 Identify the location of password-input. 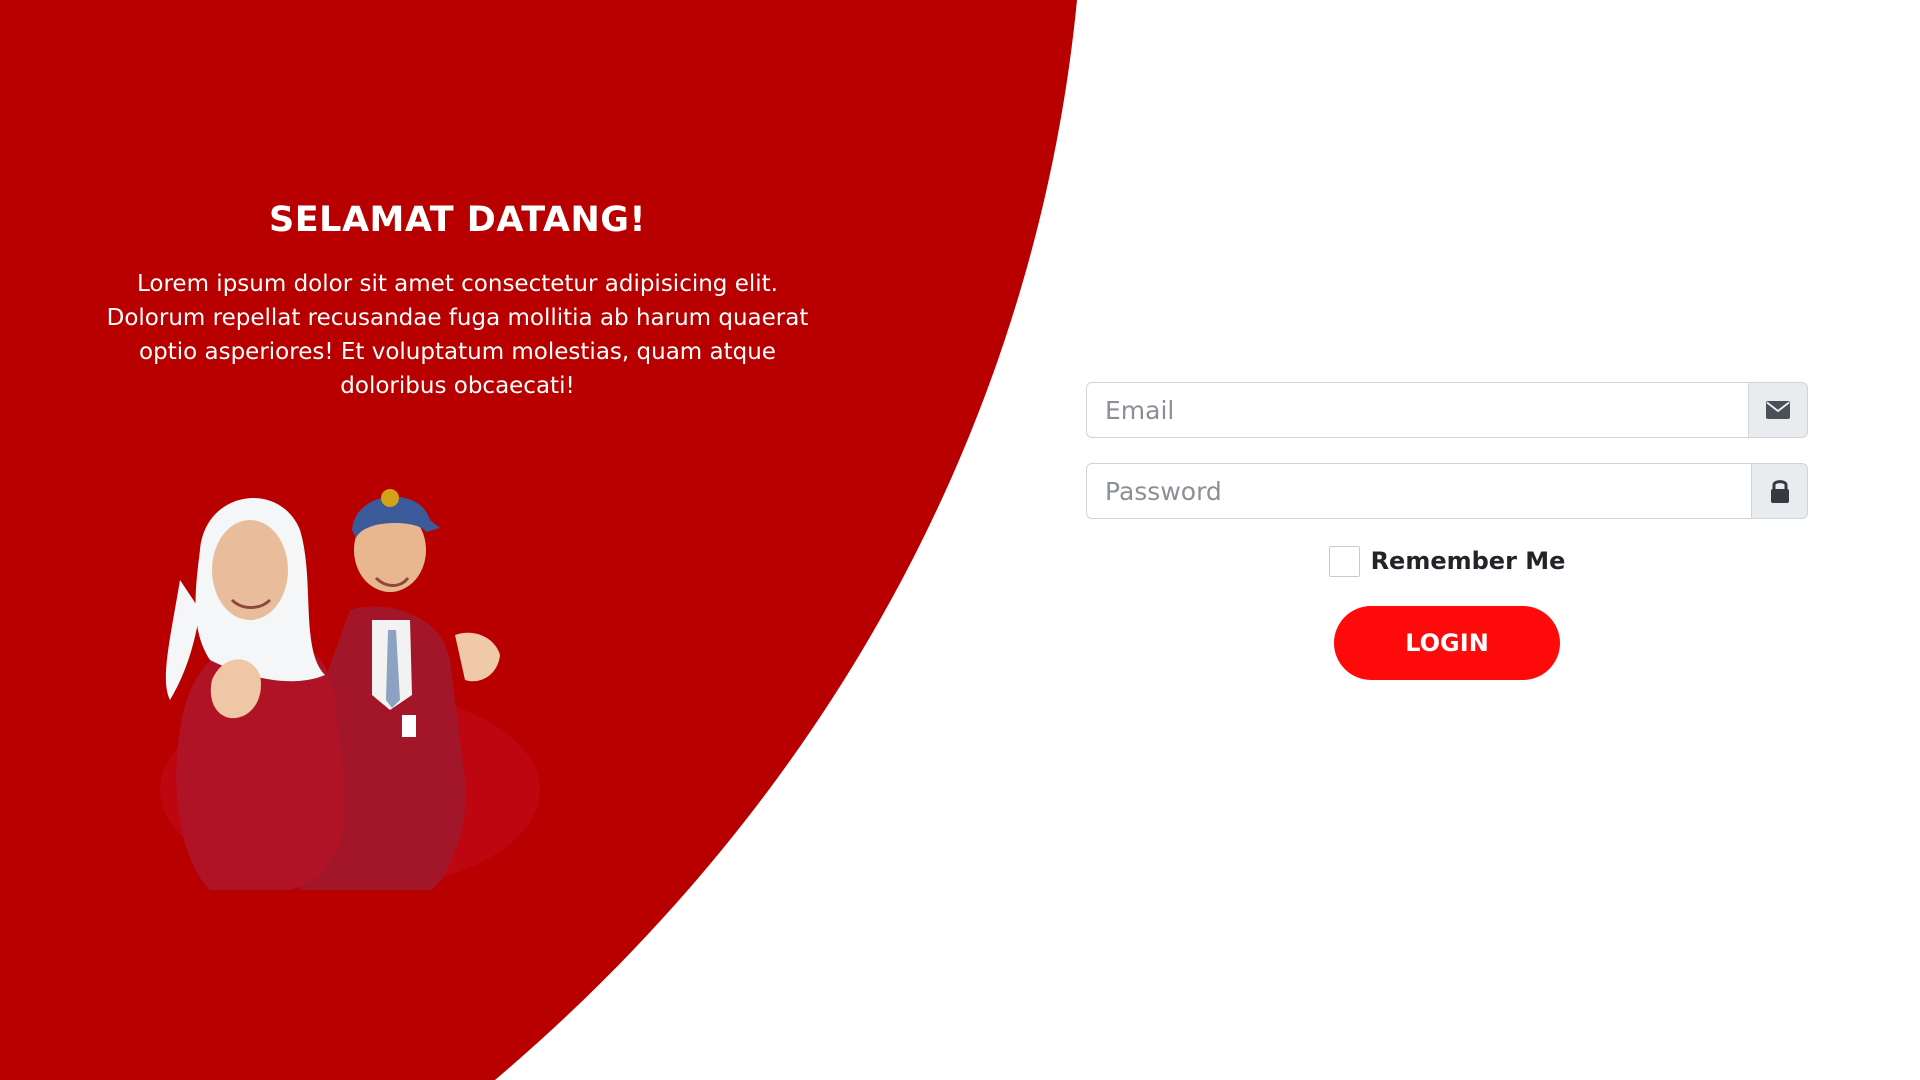
(1418, 491).